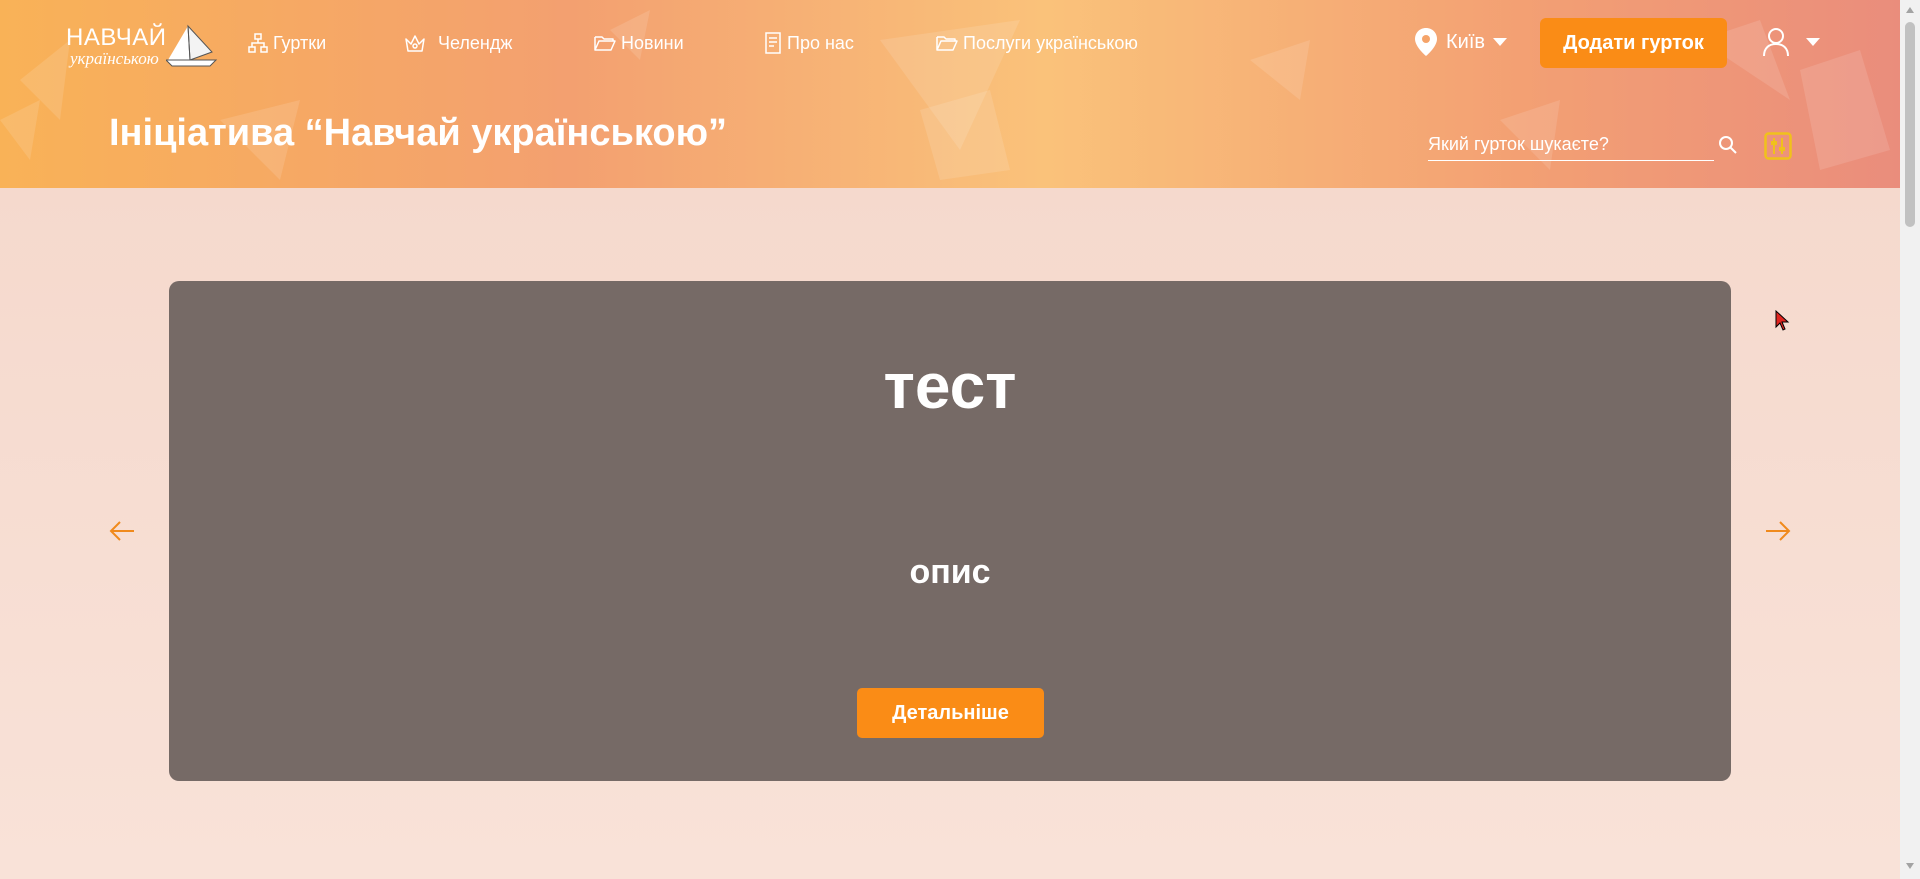 This screenshot has height=879, width=1920. I want to click on document-icon, so click(773, 43).